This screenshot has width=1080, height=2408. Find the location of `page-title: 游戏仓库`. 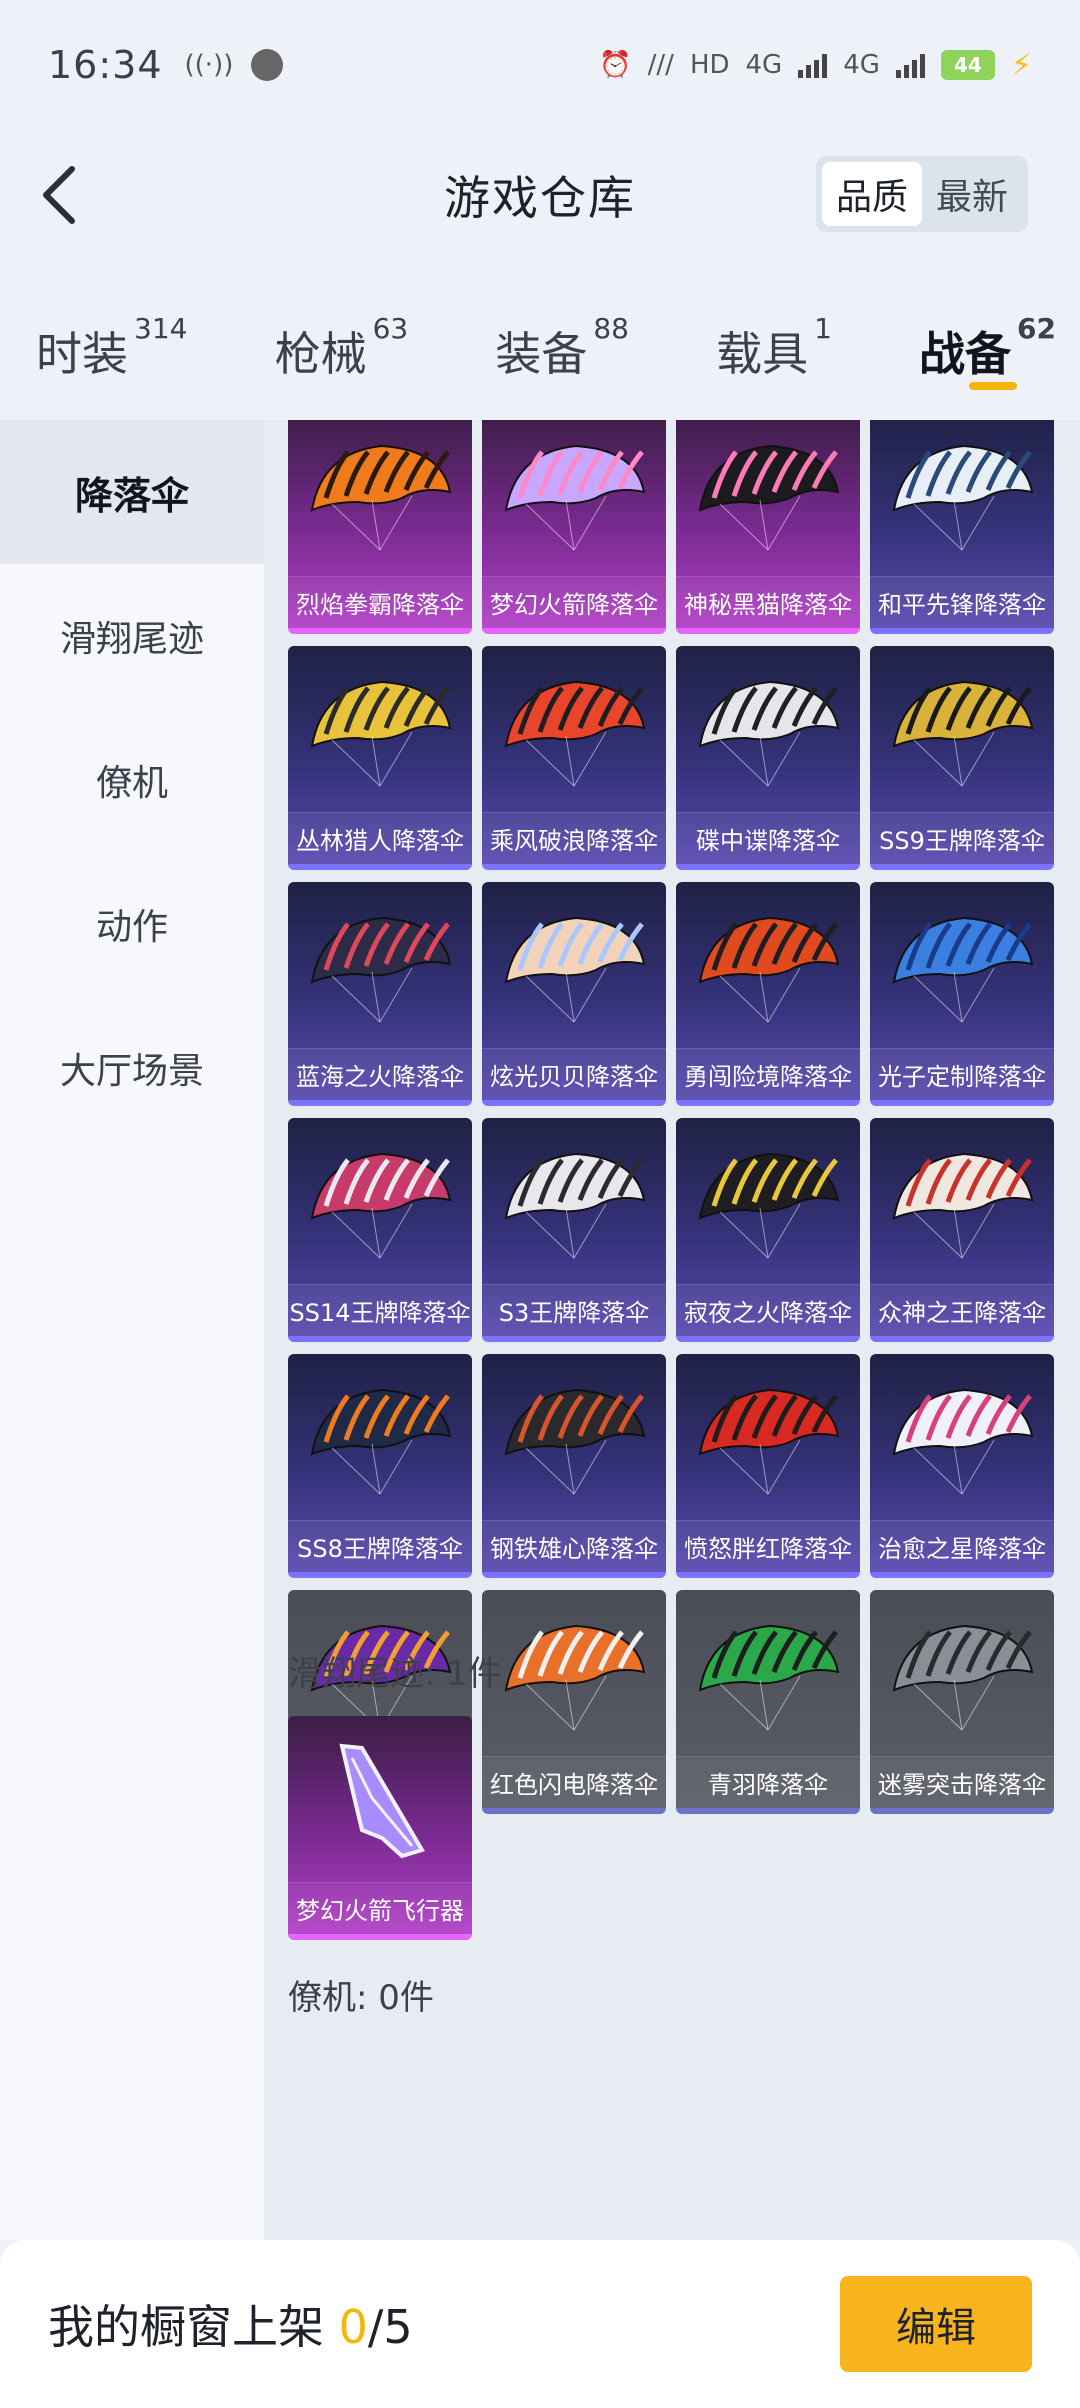

page-title: 游戏仓库 is located at coordinates (540, 198).